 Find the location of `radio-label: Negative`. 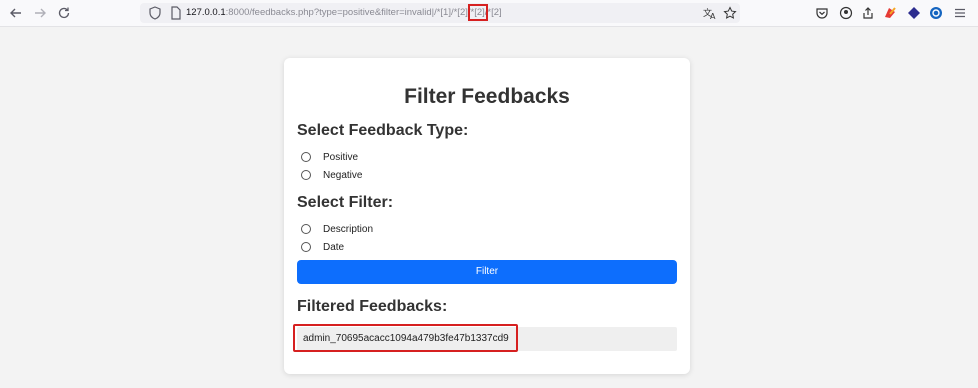

radio-label: Negative is located at coordinates (343, 175).